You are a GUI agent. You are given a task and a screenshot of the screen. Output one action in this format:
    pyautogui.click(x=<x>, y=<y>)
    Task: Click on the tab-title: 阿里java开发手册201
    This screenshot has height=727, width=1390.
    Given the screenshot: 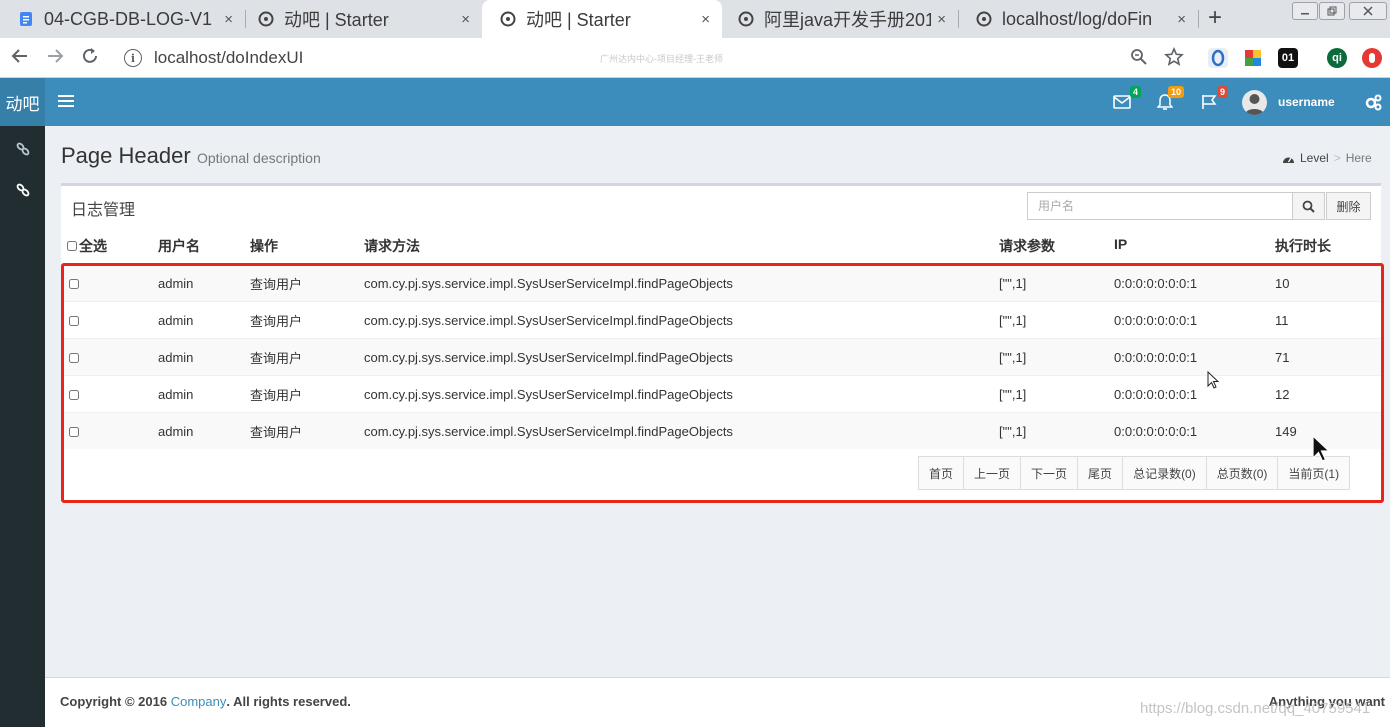 What is the action you would take?
    pyautogui.click(x=848, y=20)
    